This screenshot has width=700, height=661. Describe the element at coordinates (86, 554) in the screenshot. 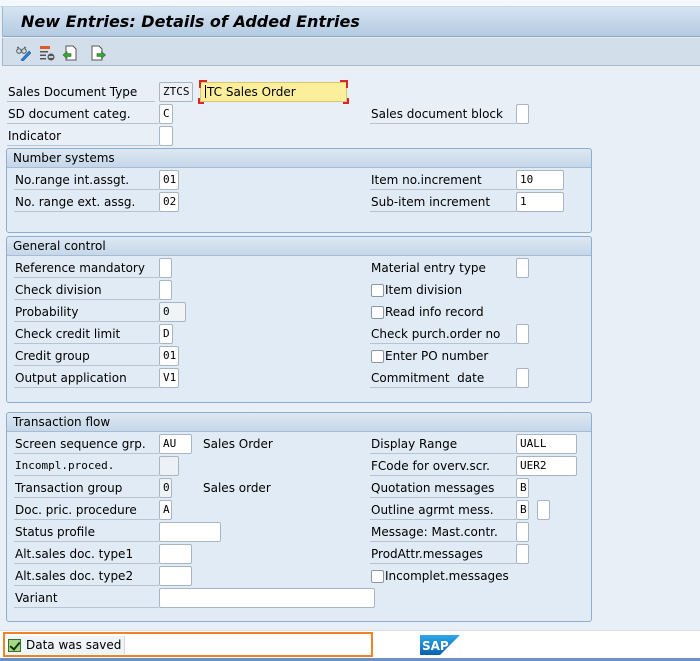

I see `alt-sales-doc-type1-label: Alt.sales doc. type1` at that location.